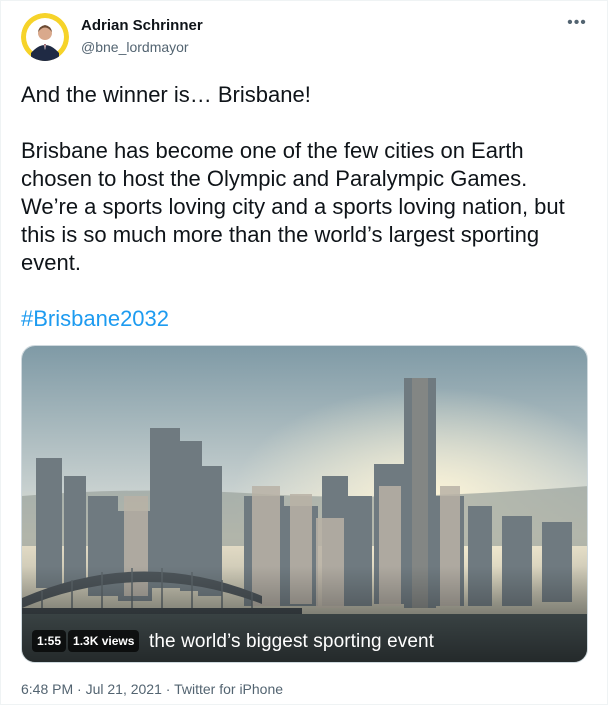 The height and width of the screenshot is (705, 608). I want to click on video-badges: 1:55 1.3K views, so click(86, 641).